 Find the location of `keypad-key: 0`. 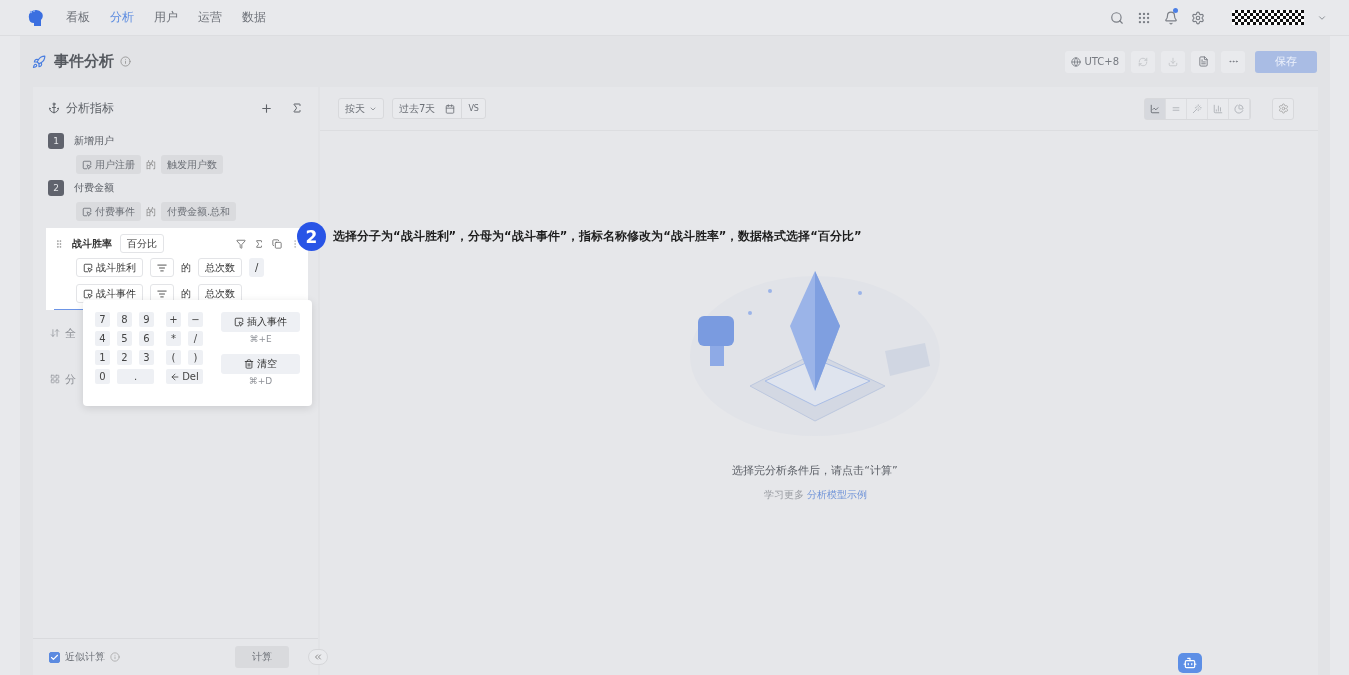

keypad-key: 0 is located at coordinates (102, 376).